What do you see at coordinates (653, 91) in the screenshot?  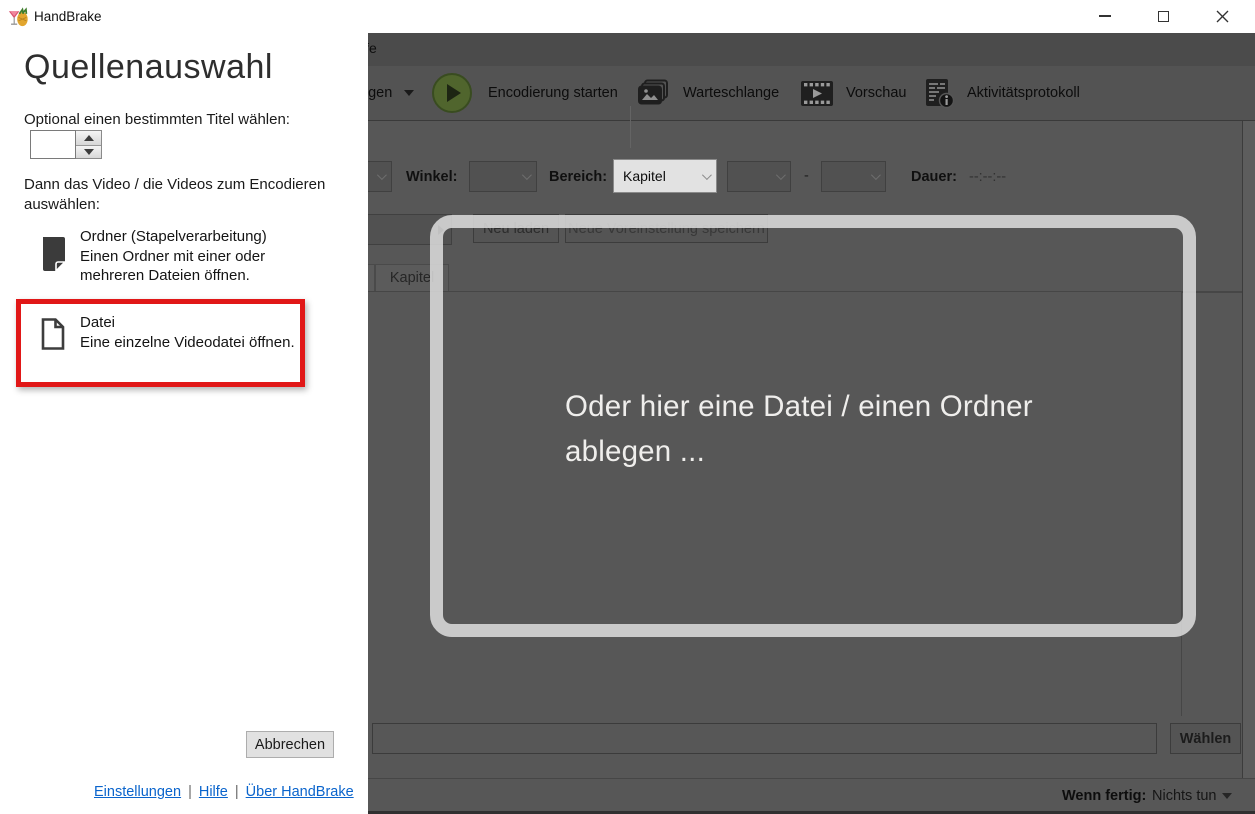 I see `queue-stack-icon` at bounding box center [653, 91].